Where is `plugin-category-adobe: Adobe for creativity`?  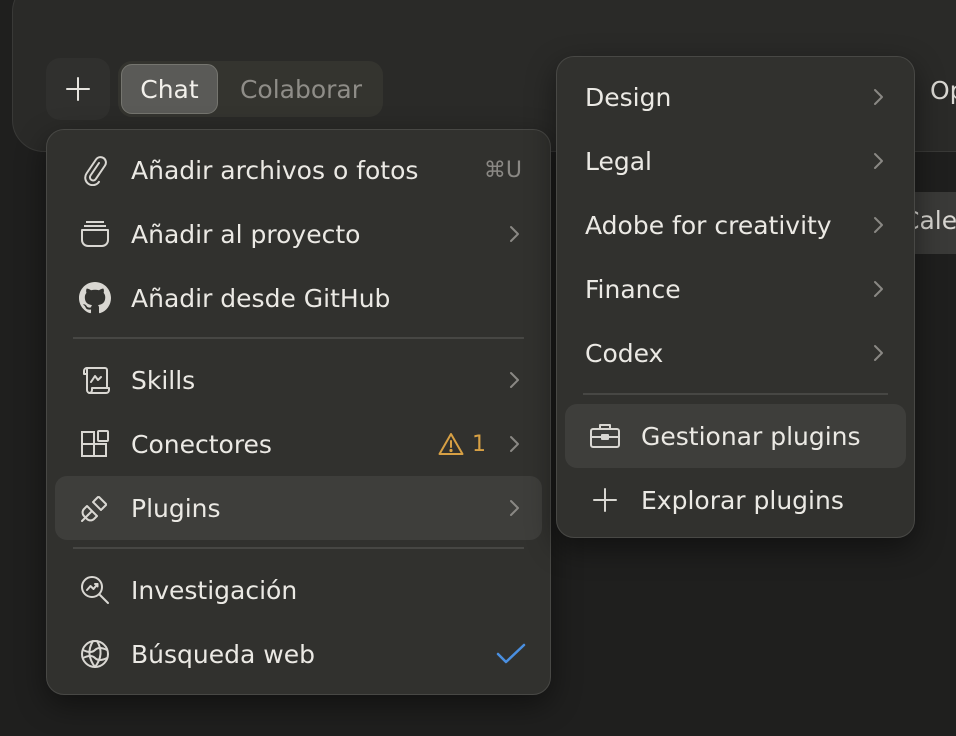 plugin-category-adobe: Adobe for creativity is located at coordinates (735, 225).